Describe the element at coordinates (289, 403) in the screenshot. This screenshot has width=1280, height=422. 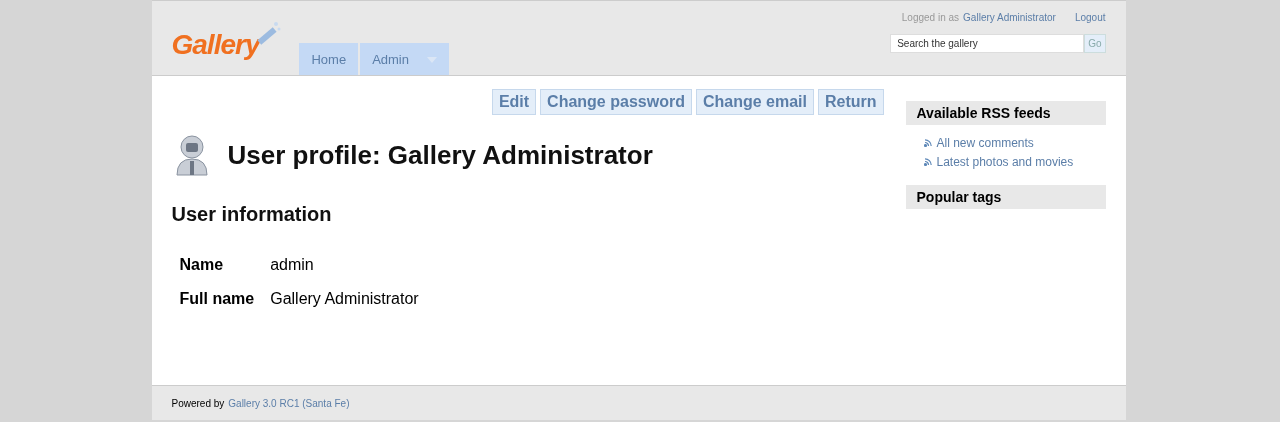
I see `footer-link: Gallery 3.0 RC1 (Santa Fe)` at that location.